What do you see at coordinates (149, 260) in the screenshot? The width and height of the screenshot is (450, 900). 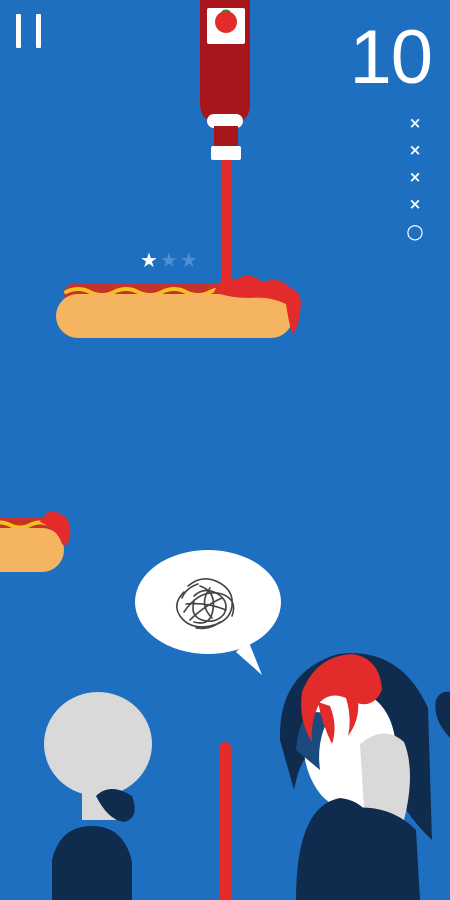 I see `star-filled-icon: ★` at bounding box center [149, 260].